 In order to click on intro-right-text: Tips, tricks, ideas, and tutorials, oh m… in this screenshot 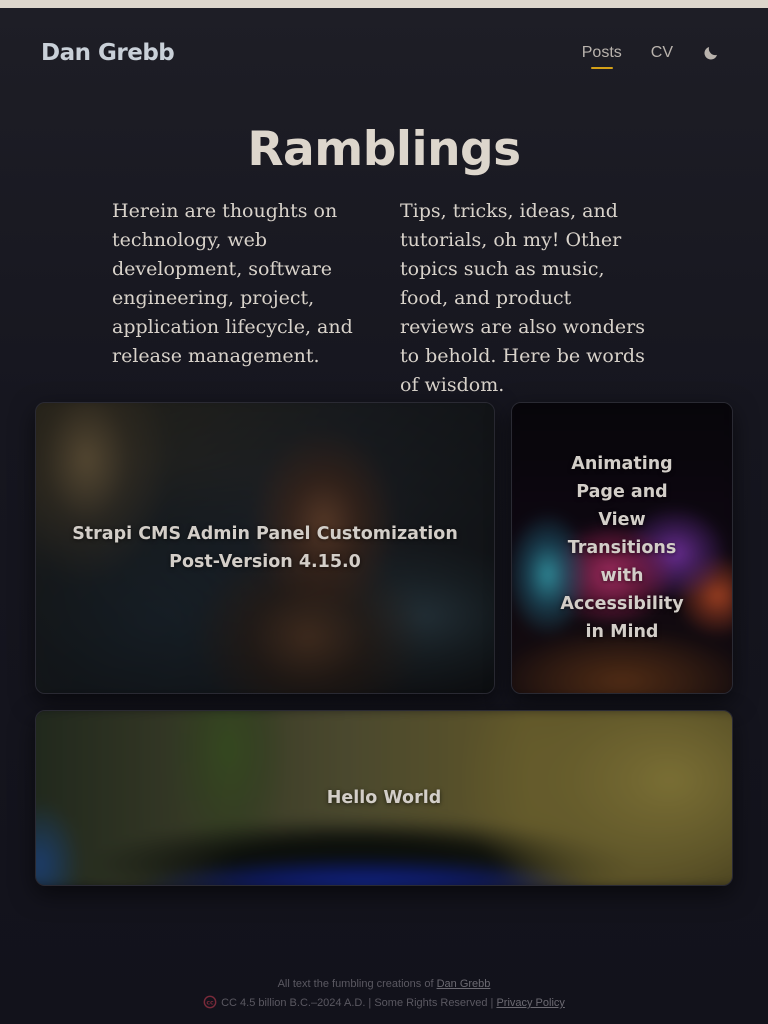, I will do `click(522, 298)`.